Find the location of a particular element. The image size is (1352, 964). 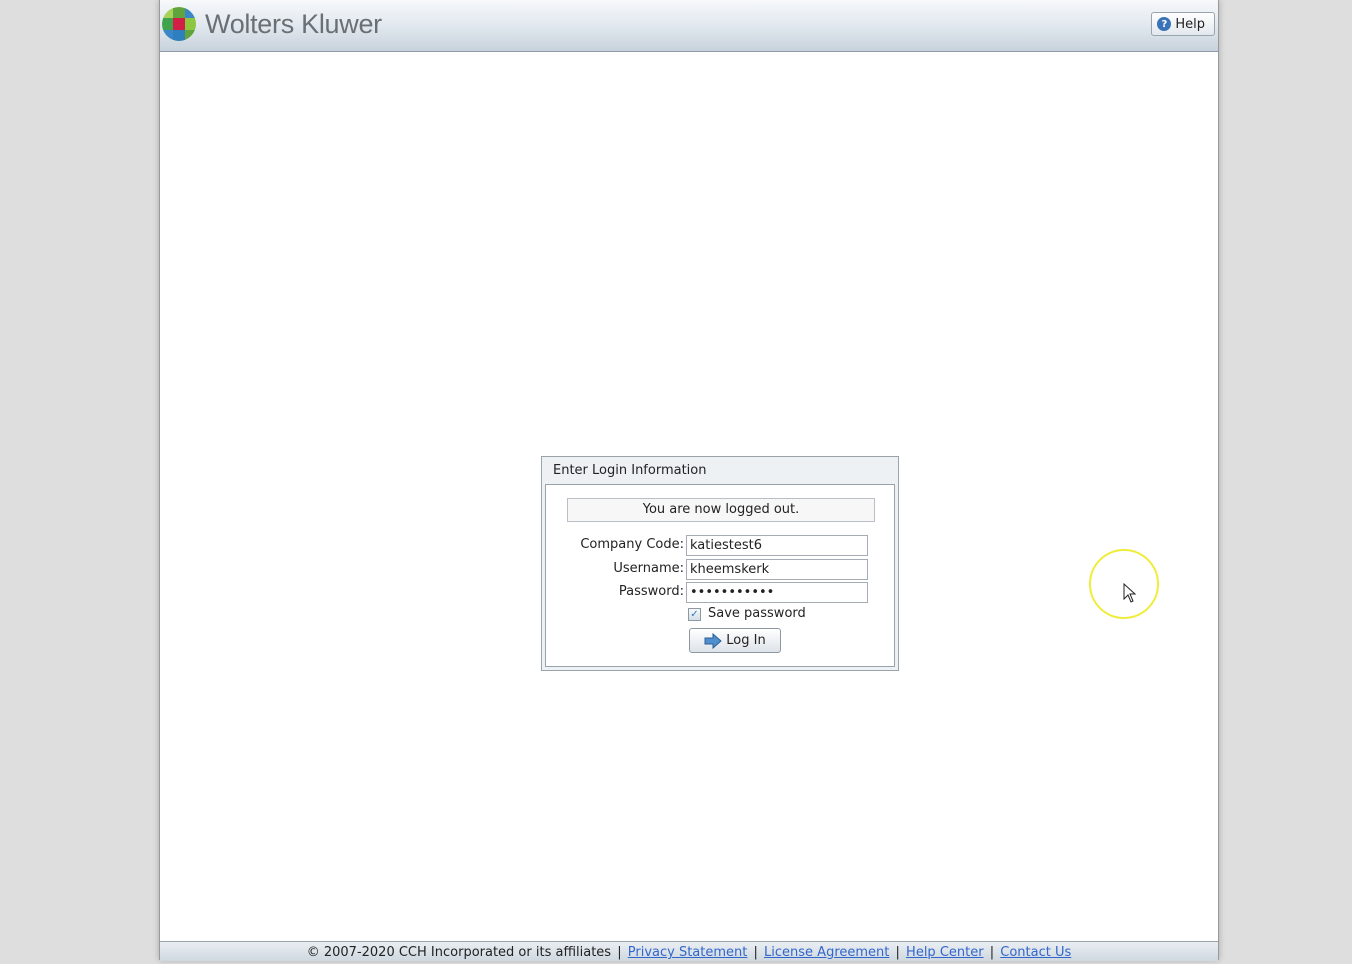

save-password-checkbox: ✓ is located at coordinates (694, 614).